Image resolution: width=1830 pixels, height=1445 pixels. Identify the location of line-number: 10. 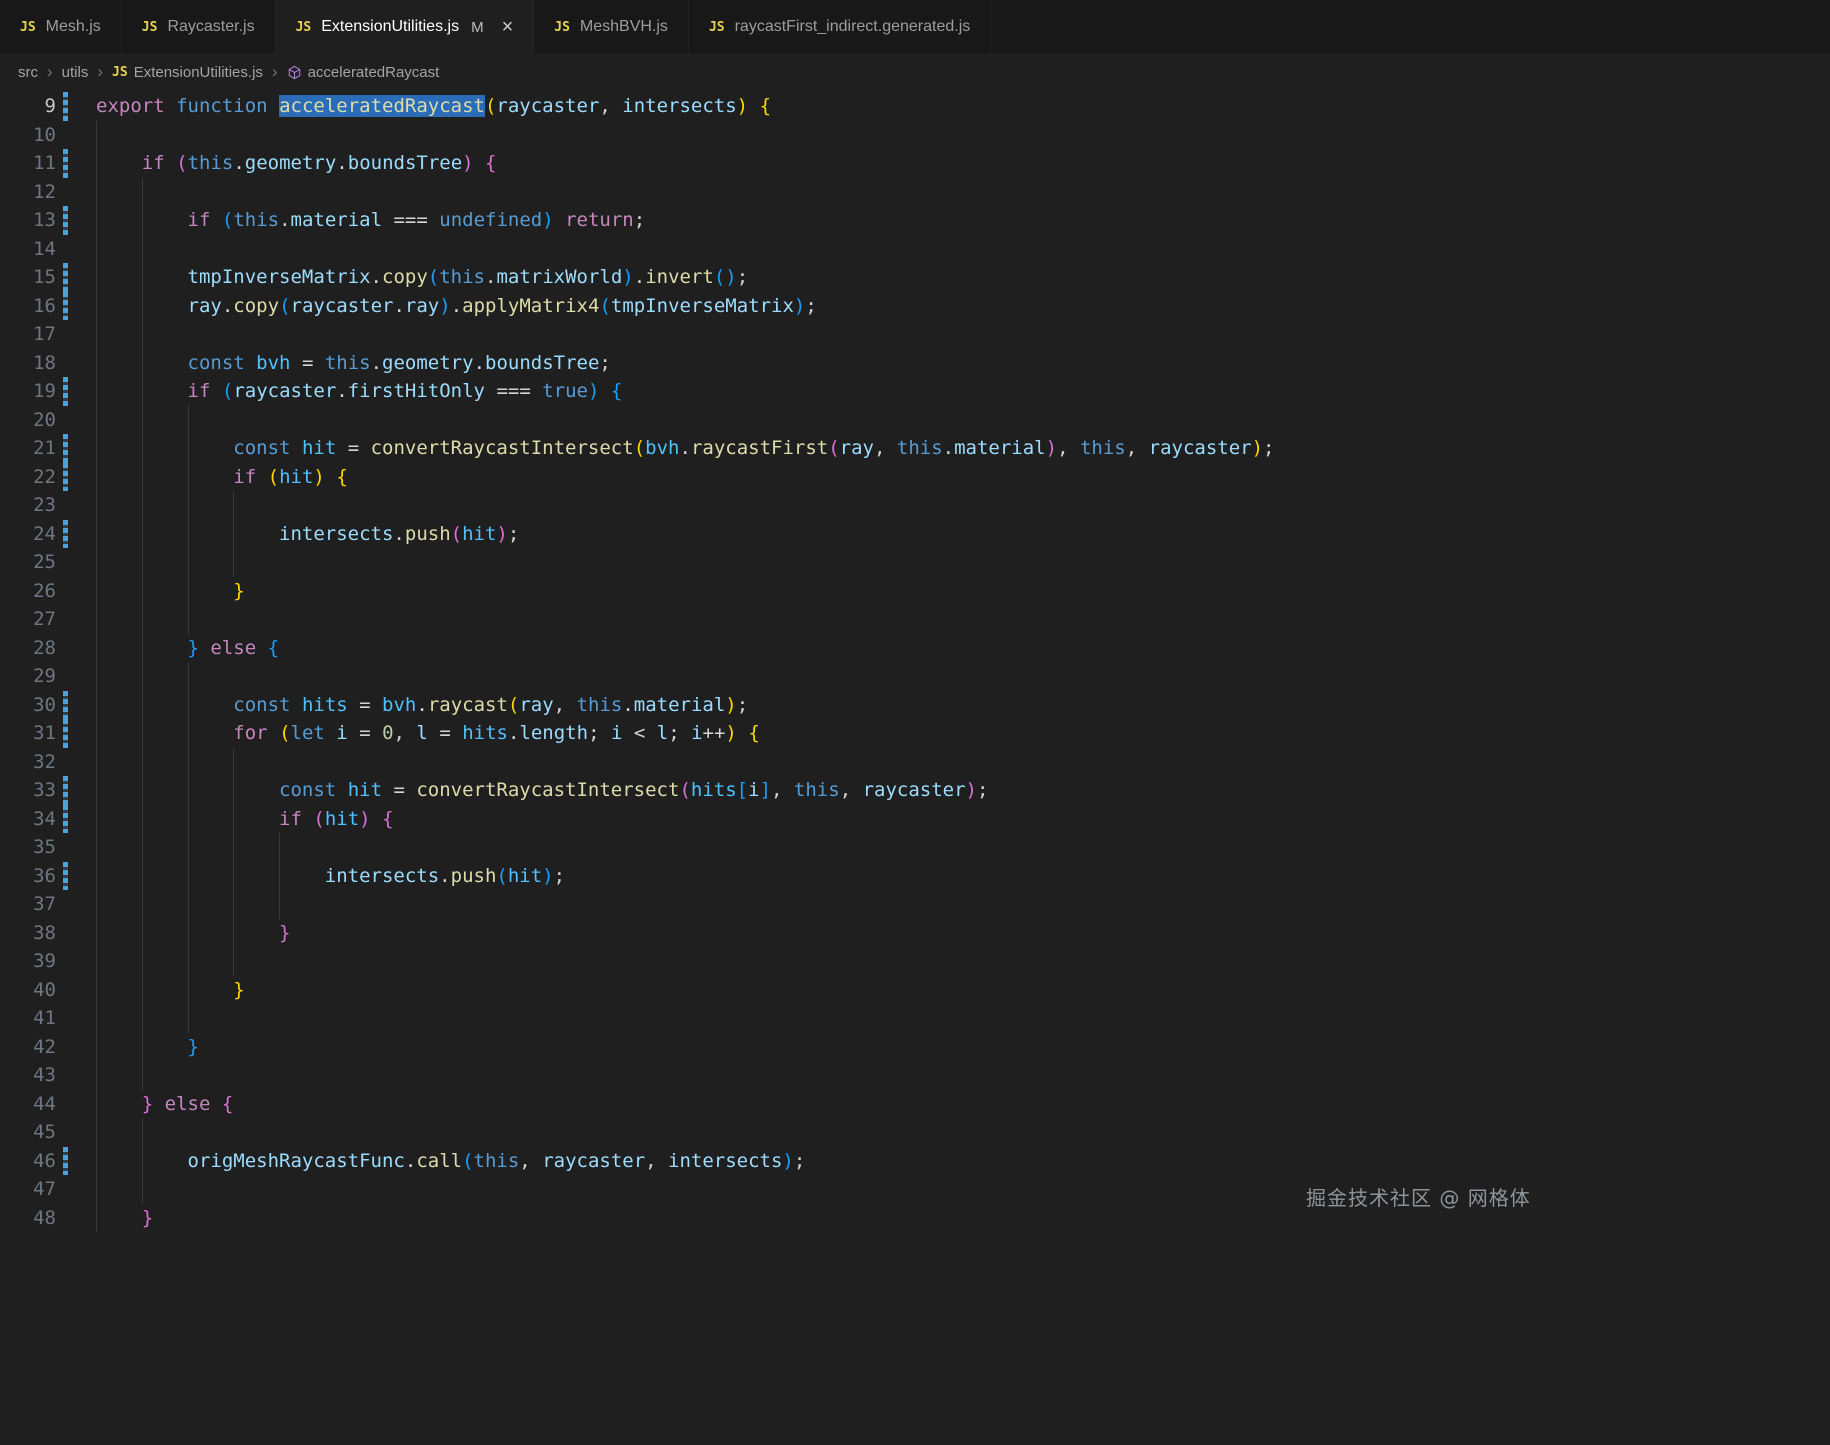
(28, 135).